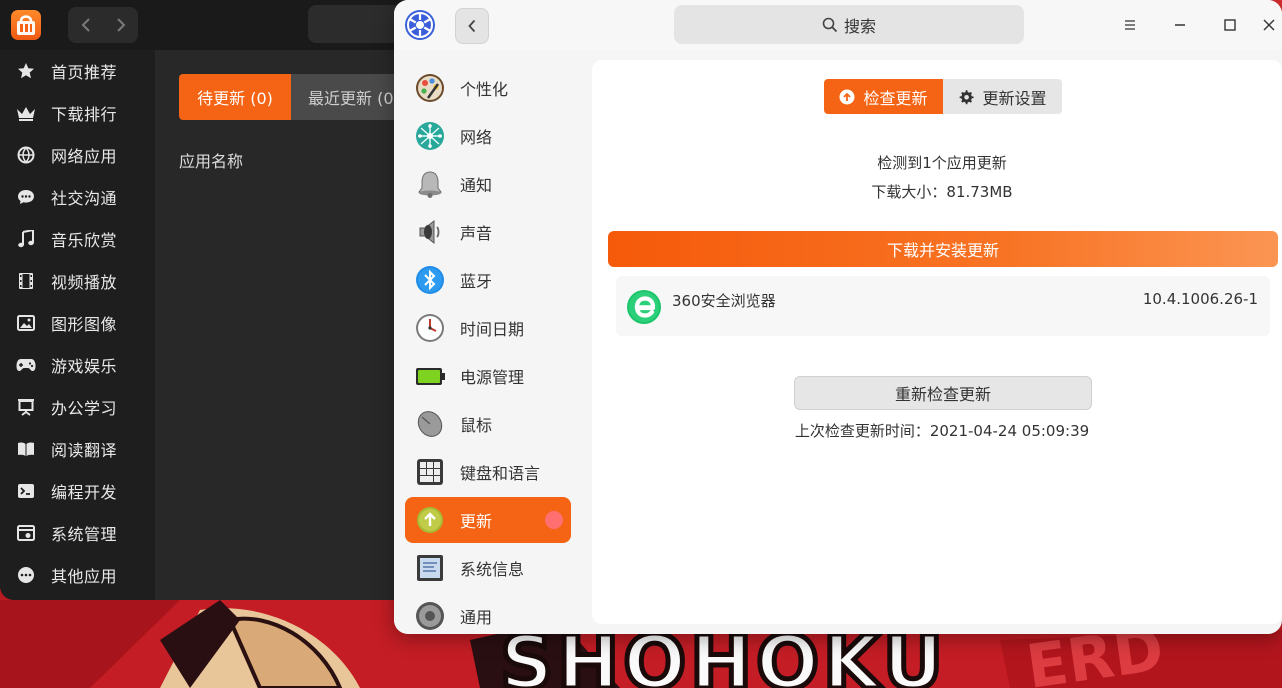  What do you see at coordinates (235, 97) in the screenshot?
I see `tab-pending-updates: 待更新 (0)` at bounding box center [235, 97].